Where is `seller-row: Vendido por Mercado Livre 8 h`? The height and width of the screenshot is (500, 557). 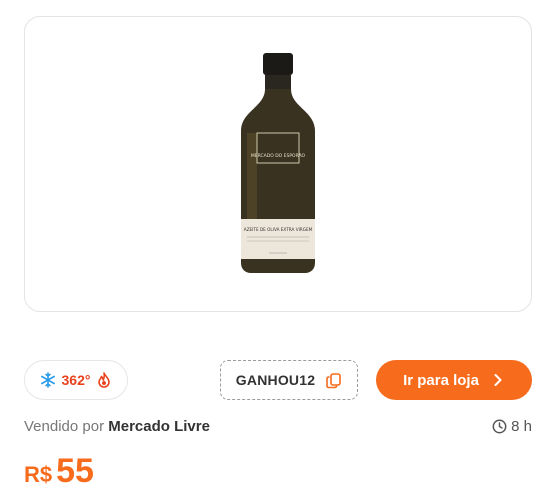
seller-row: Vendido por Mercado Livre 8 h is located at coordinates (278, 428).